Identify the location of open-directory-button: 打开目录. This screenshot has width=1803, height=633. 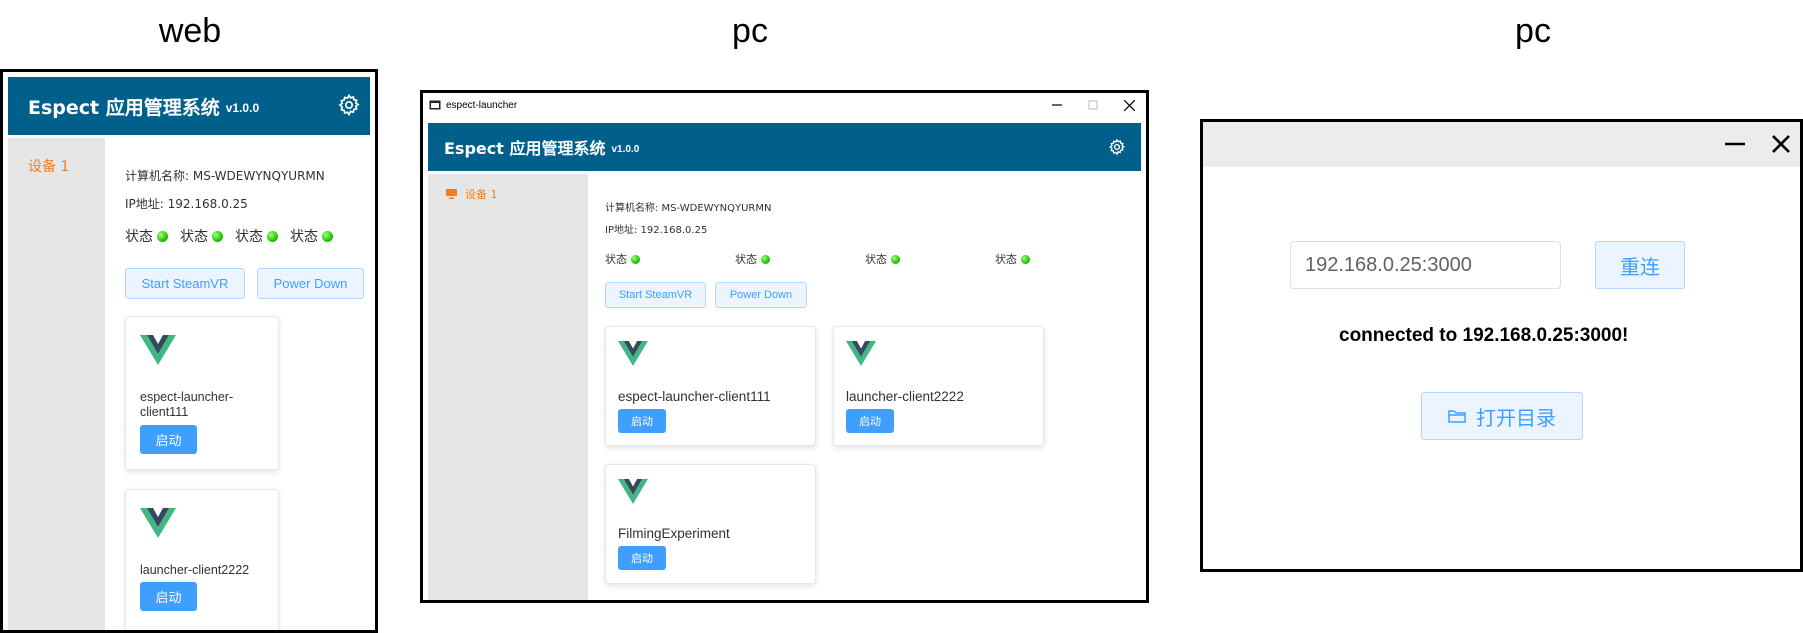
(1502, 416).